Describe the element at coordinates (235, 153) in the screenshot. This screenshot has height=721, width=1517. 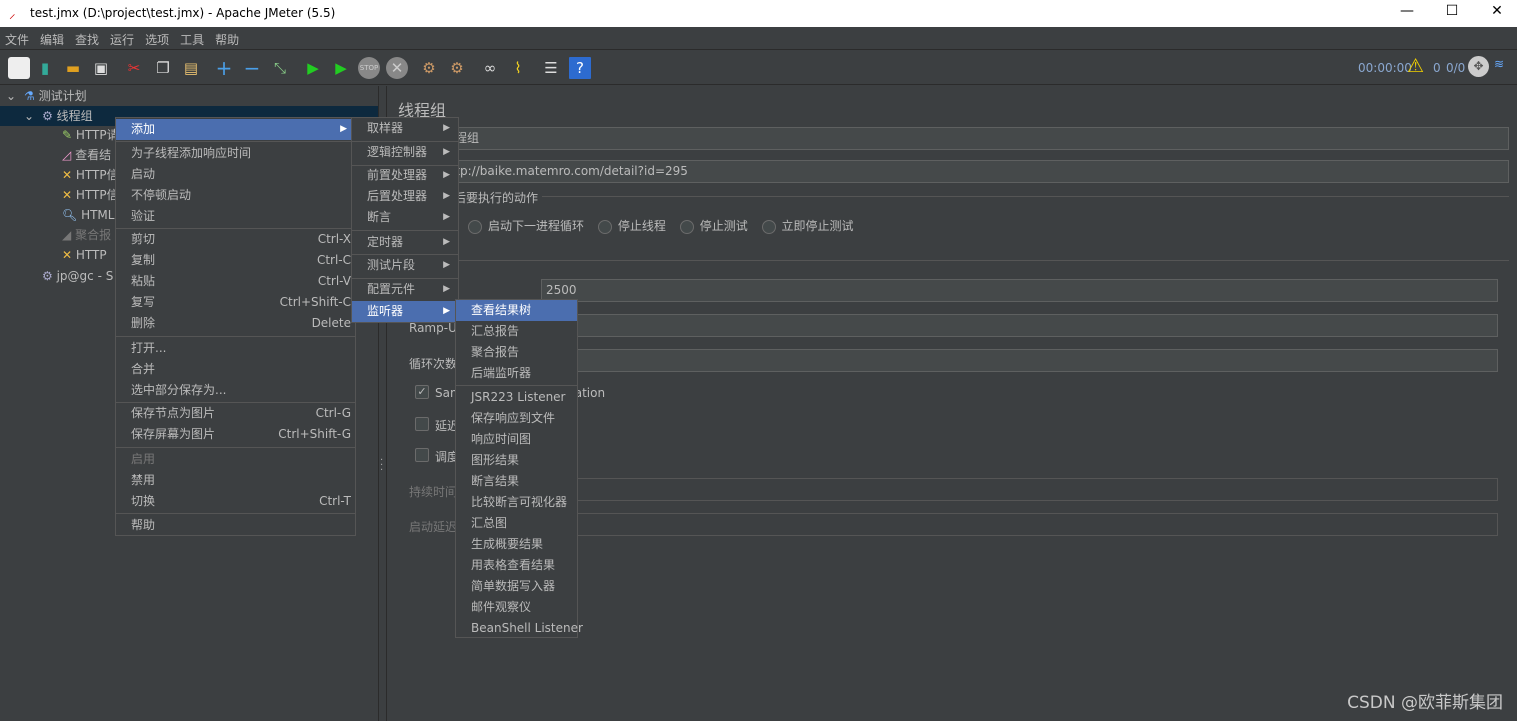
I see `menu-item-add-think-time: 为子线程添加响应时间` at that location.